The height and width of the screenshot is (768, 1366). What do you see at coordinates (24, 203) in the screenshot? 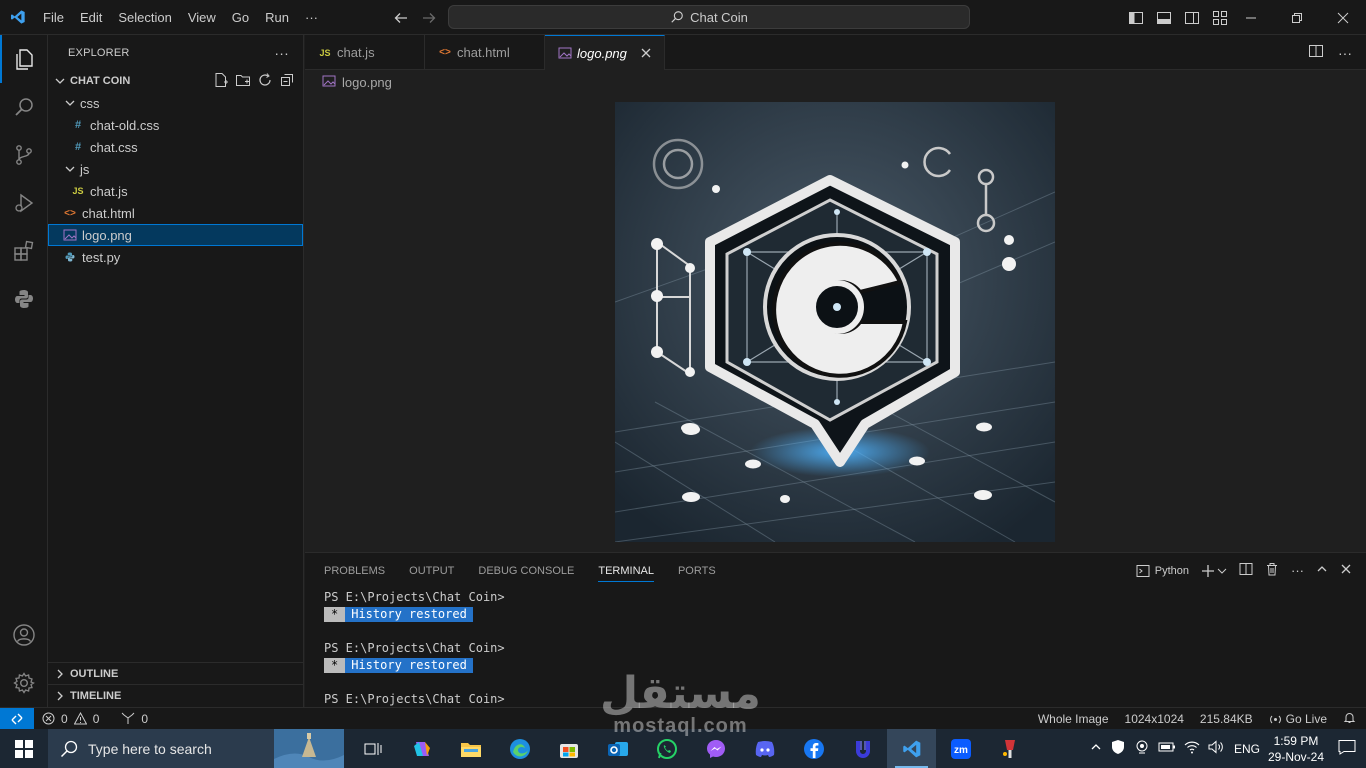
I see `run-debug-icon` at bounding box center [24, 203].